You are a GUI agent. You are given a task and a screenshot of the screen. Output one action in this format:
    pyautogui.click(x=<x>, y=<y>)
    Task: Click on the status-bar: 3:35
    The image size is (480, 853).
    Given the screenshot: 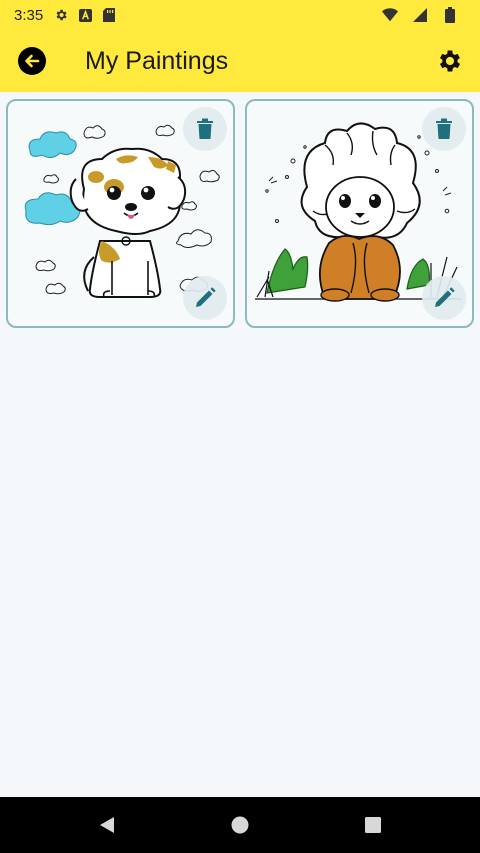 What is the action you would take?
    pyautogui.click(x=240, y=15)
    